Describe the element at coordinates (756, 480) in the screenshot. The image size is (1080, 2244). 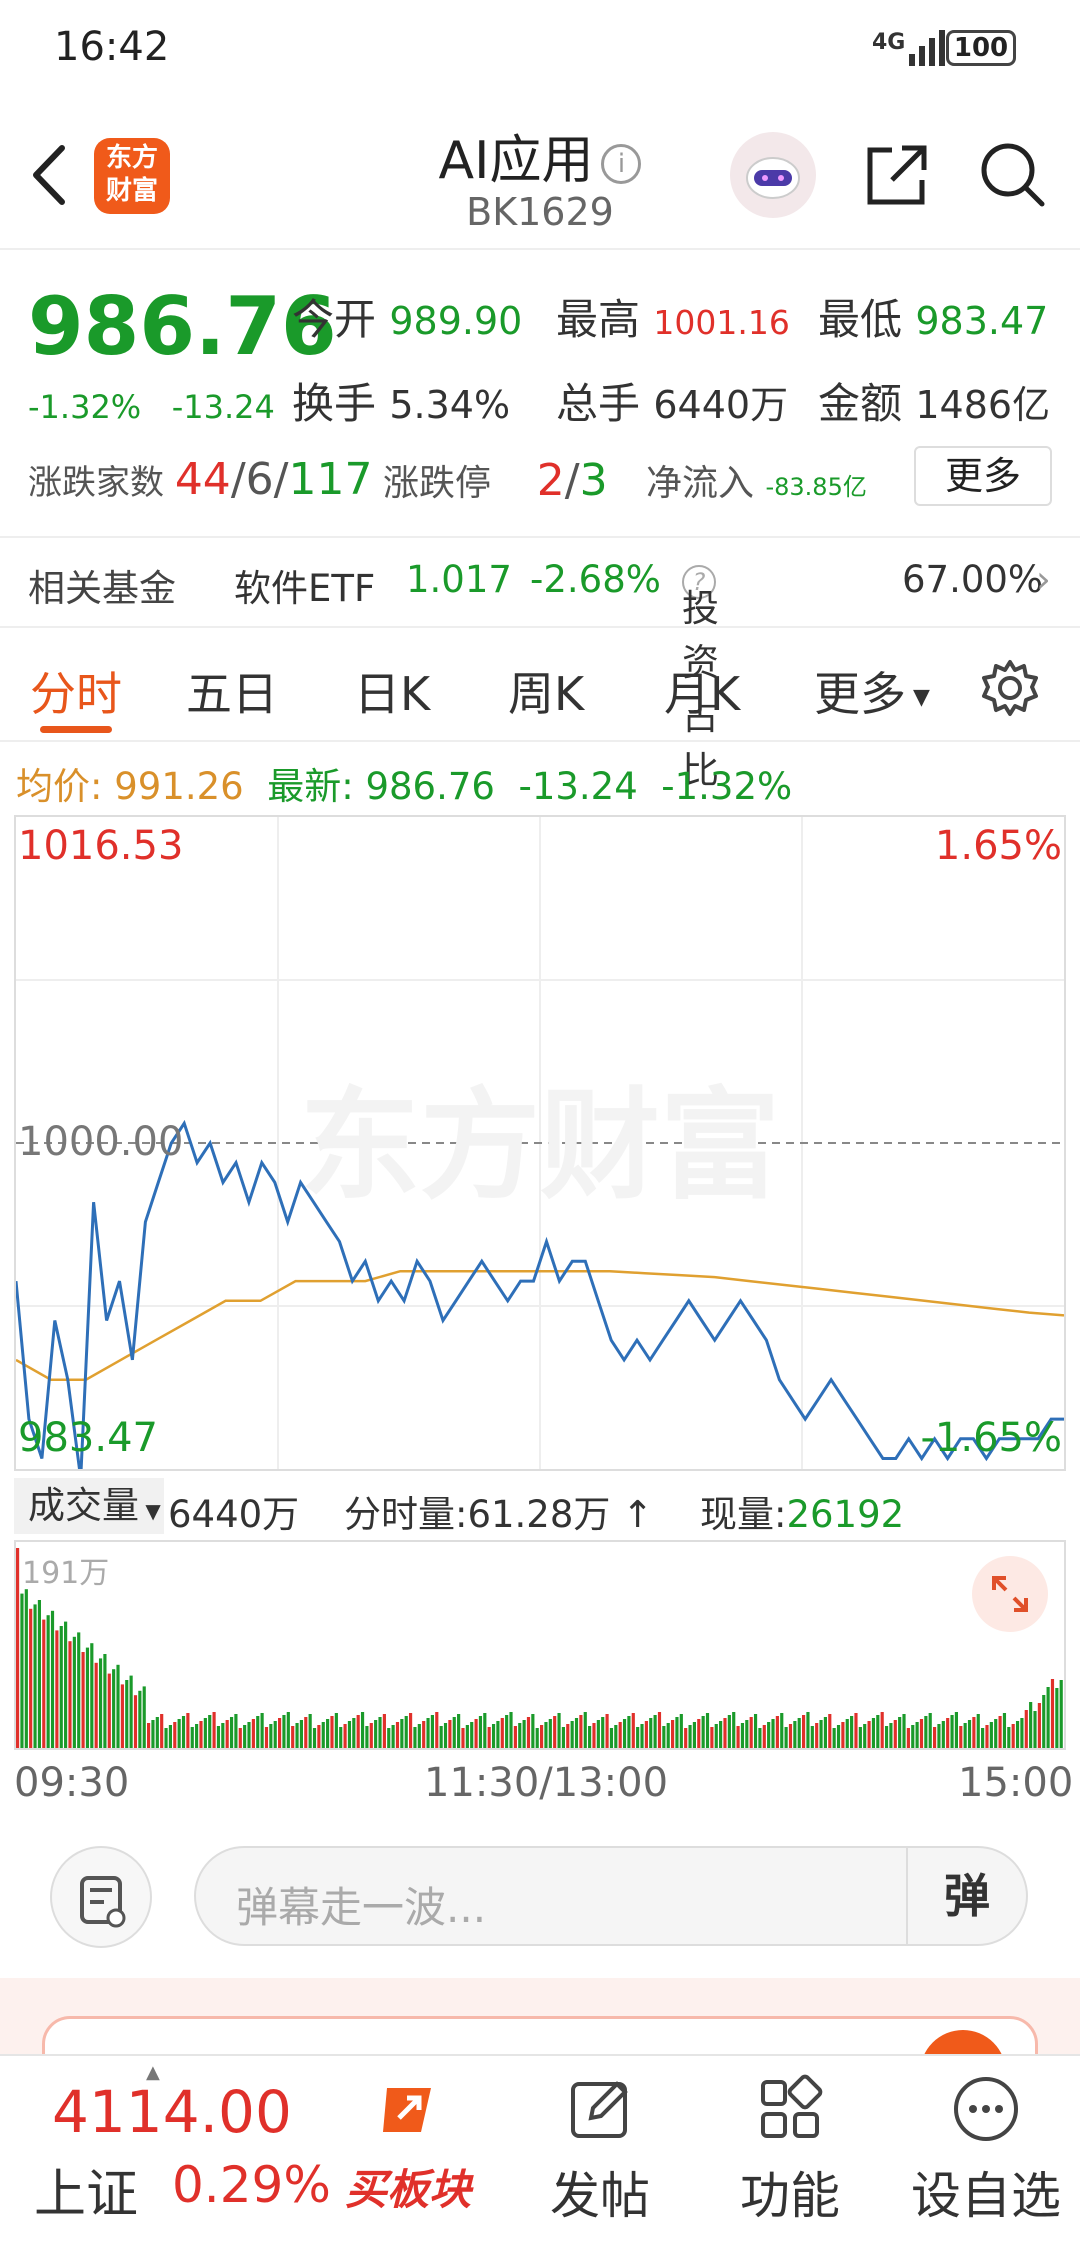
I see `netflow-stat: 净流入 -83.85亿` at that location.